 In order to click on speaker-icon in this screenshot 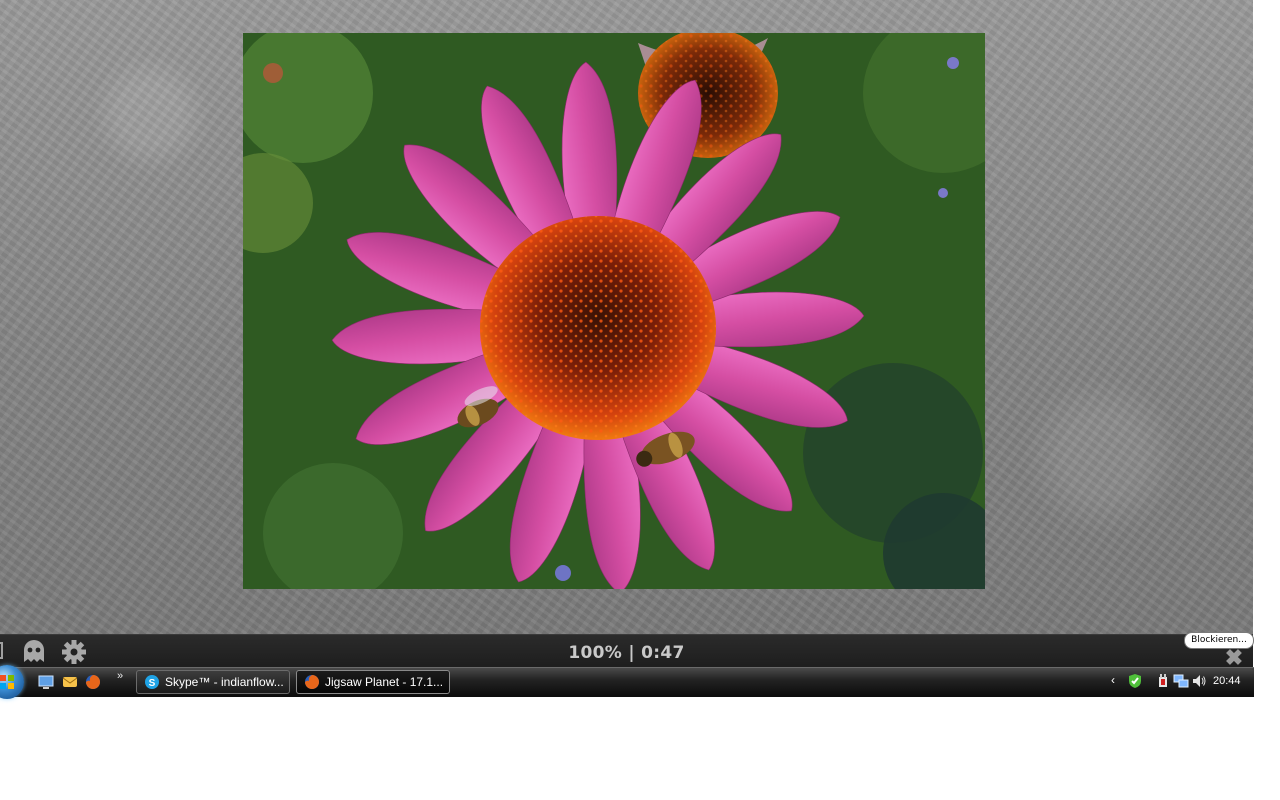, I will do `click(1199, 681)`.